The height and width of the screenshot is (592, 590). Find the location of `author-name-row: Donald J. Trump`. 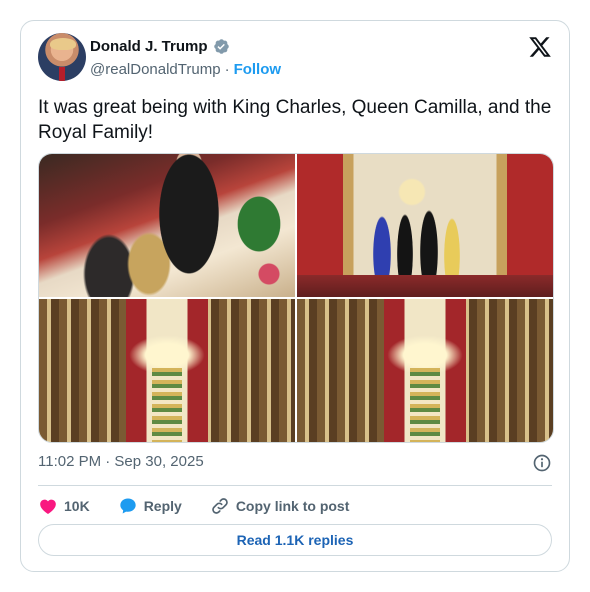

author-name-row: Donald J. Trump is located at coordinates (160, 46).